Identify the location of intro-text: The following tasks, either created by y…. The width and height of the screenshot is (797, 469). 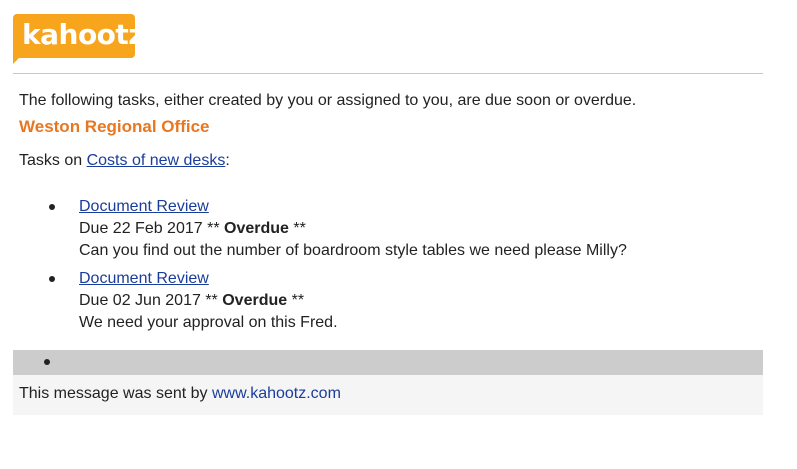
(328, 100).